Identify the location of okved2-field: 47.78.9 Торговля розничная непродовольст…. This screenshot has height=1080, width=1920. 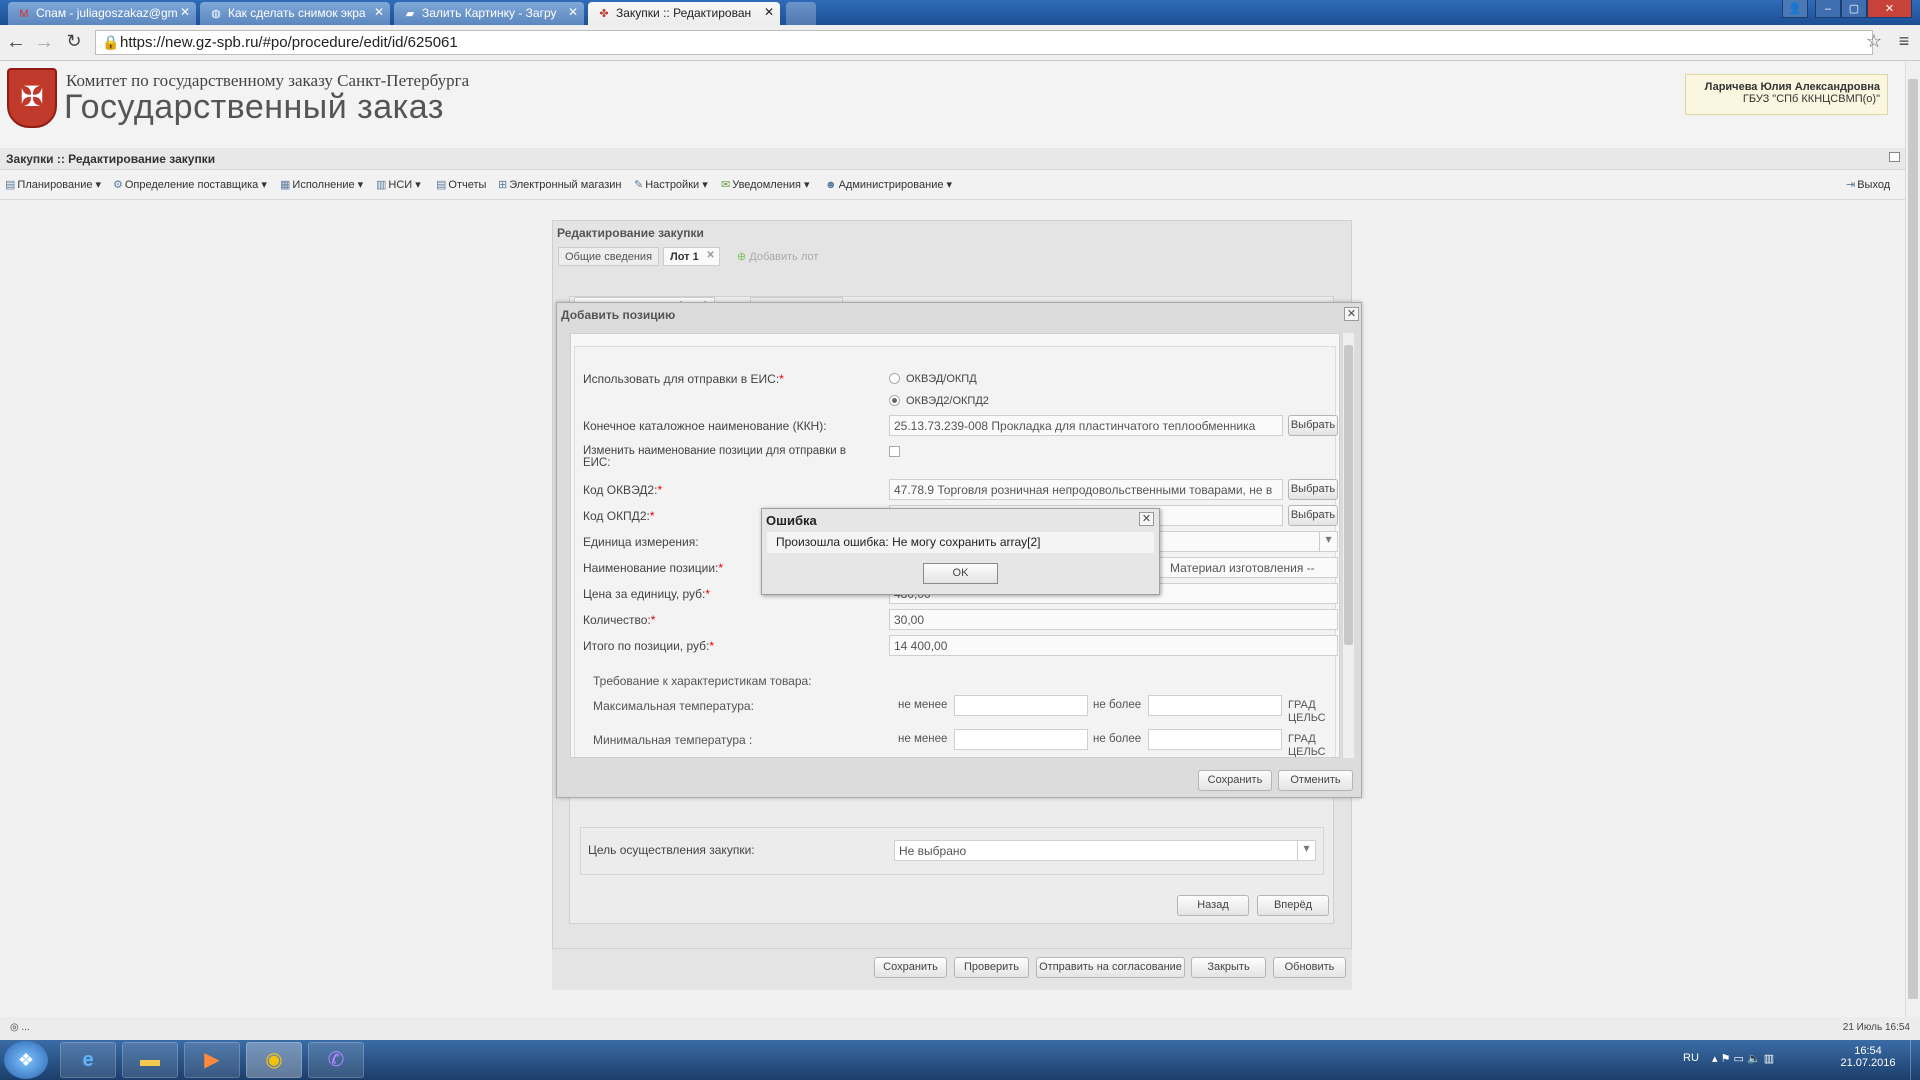
(1086, 489).